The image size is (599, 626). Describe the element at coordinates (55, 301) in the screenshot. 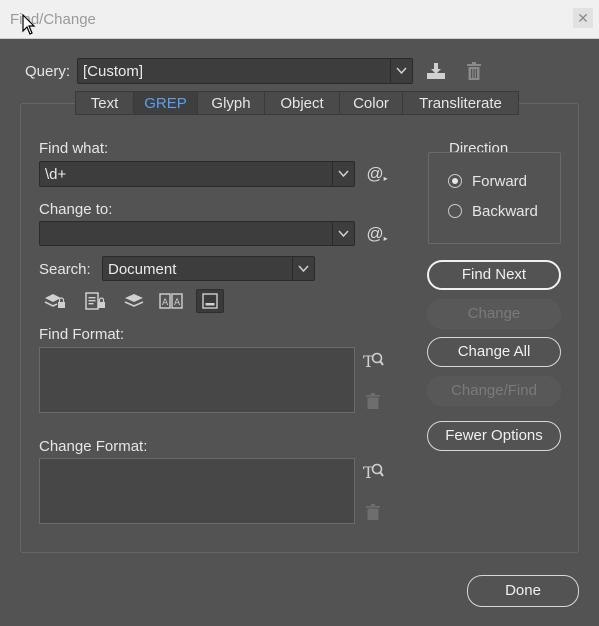

I see `include-locked-layers-icon` at that location.